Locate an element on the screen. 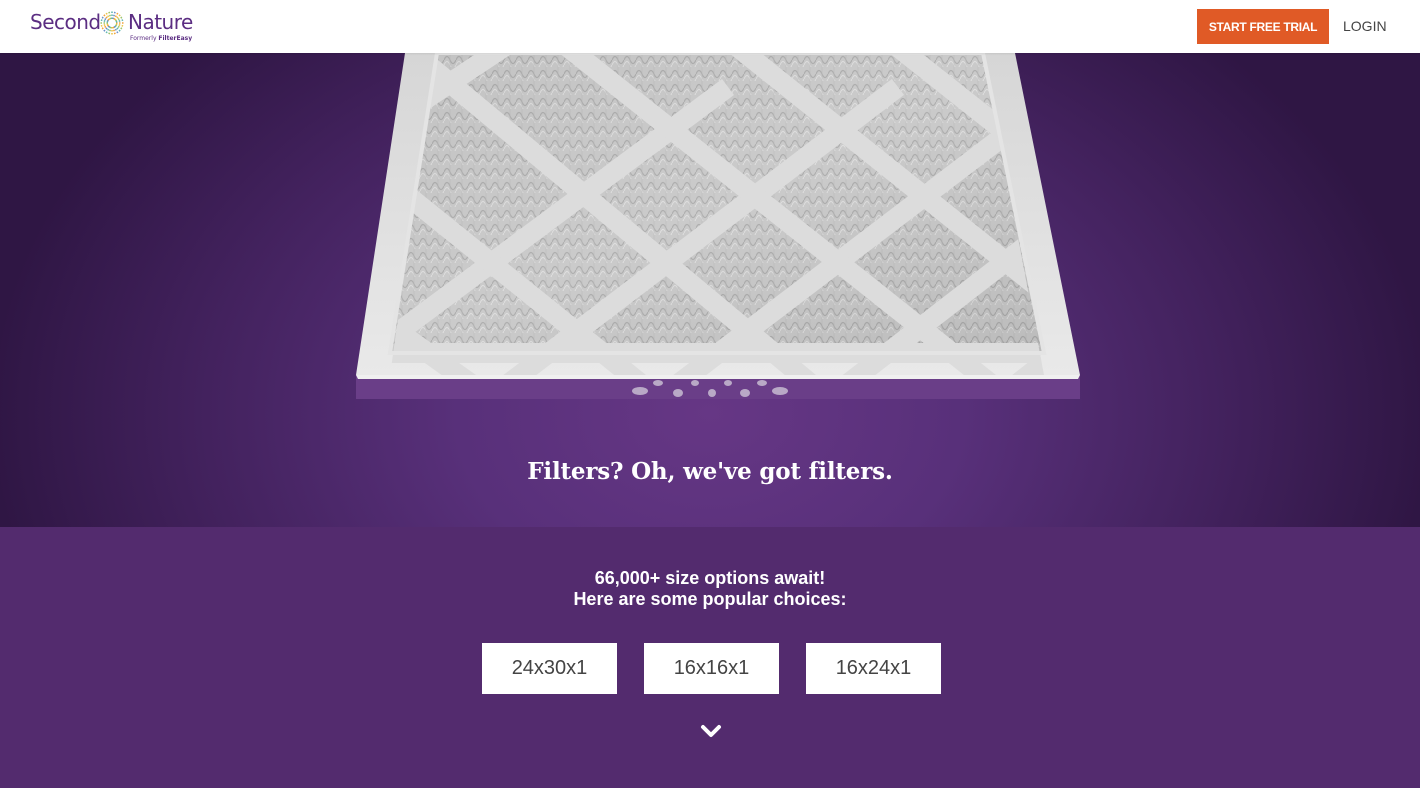 This screenshot has height=788, width=1420. logo-tagline: Formerly FilterEasy is located at coordinates (161, 38).